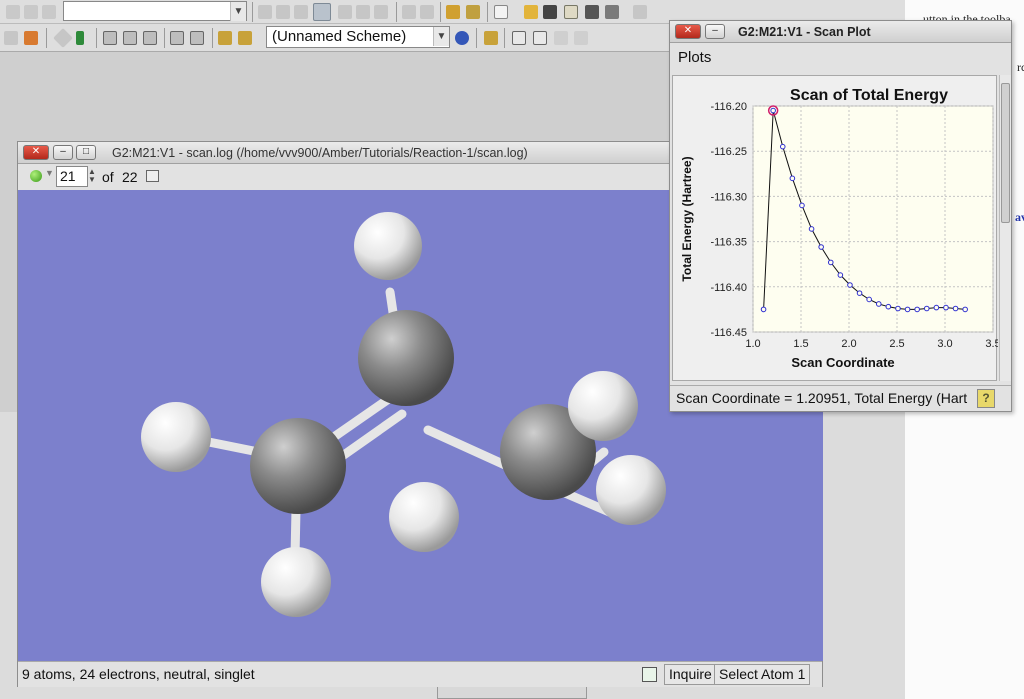  Describe the element at coordinates (649, 674) in the screenshot. I see `document-icon` at that location.